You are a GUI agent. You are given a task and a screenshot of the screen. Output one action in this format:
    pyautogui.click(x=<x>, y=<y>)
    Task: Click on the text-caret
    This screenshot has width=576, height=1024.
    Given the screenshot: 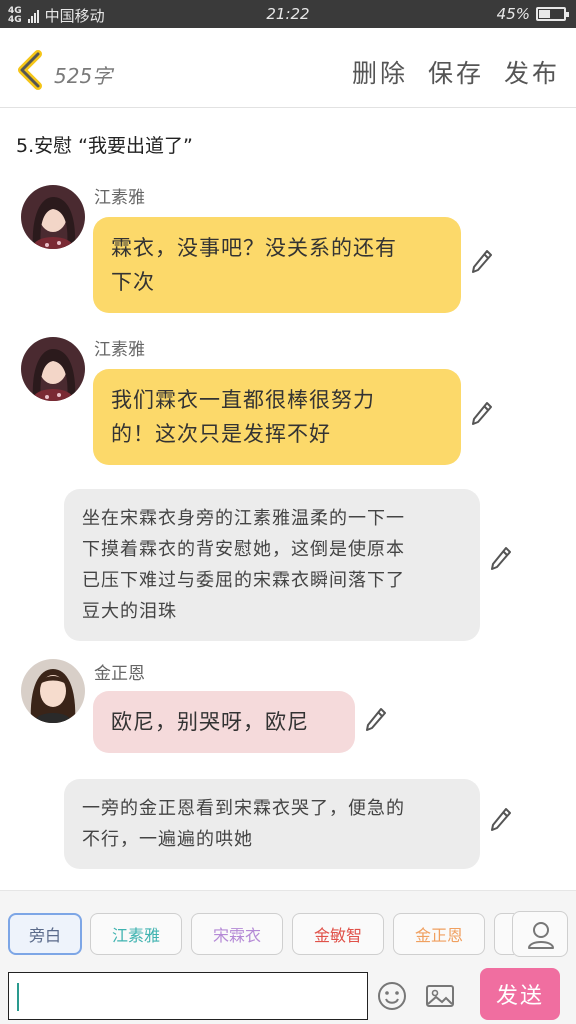 What is the action you would take?
    pyautogui.click(x=18, y=997)
    